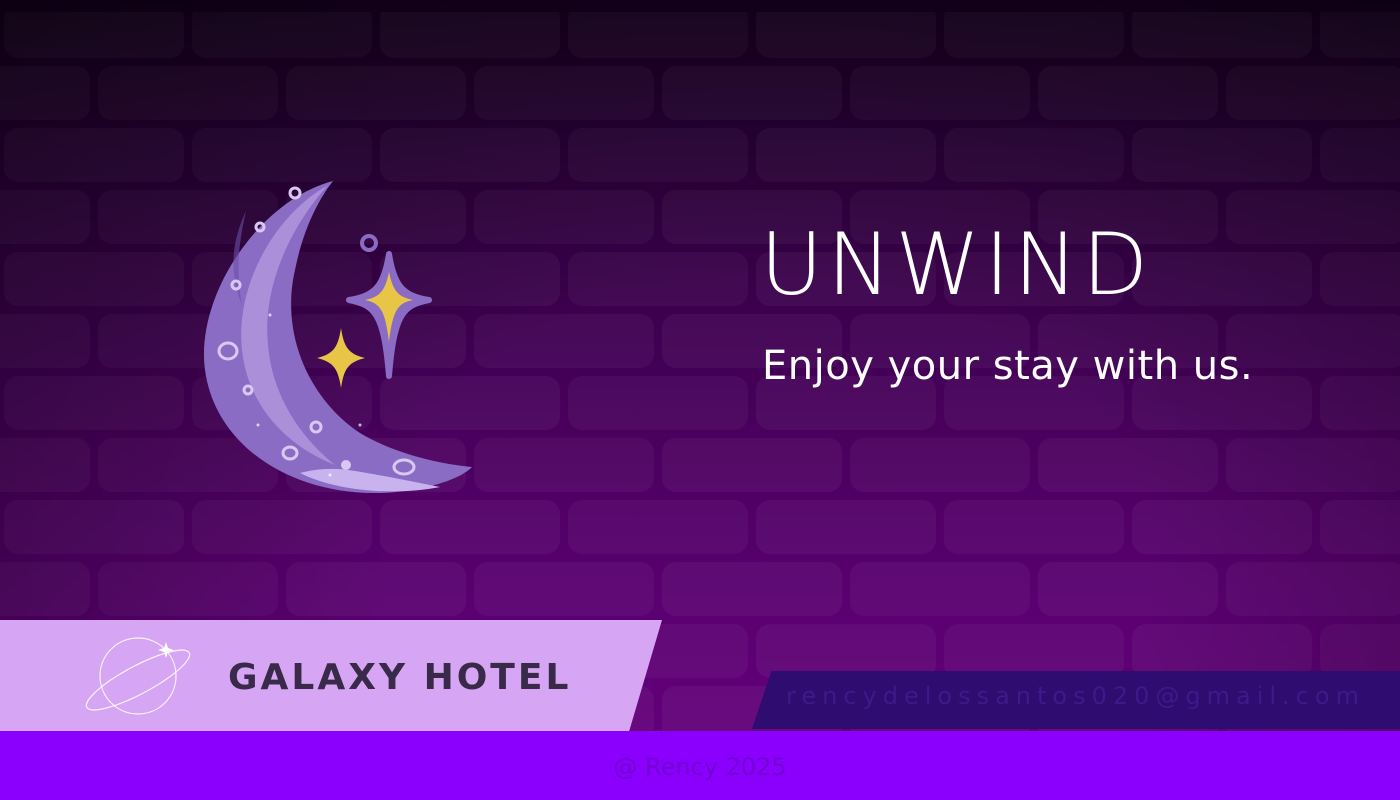 The height and width of the screenshot is (800, 1400). Describe the element at coordinates (1008, 366) in the screenshot. I see `tagline: Enjoy your stay with us.` at that location.